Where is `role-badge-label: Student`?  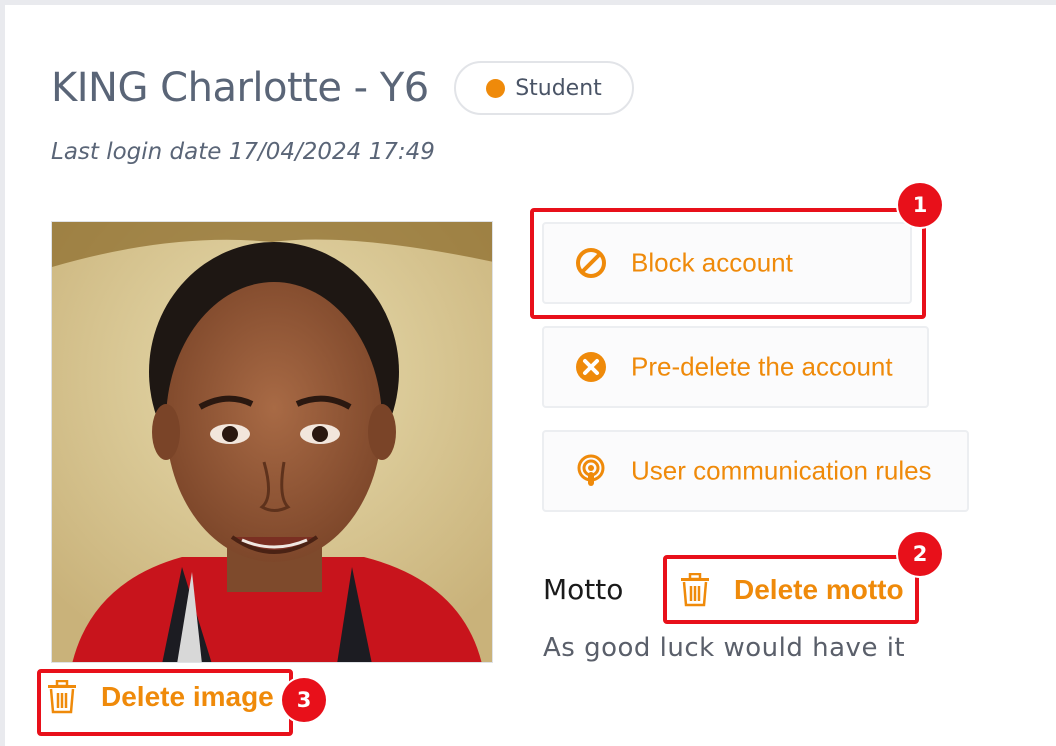
role-badge-label: Student is located at coordinates (558, 88).